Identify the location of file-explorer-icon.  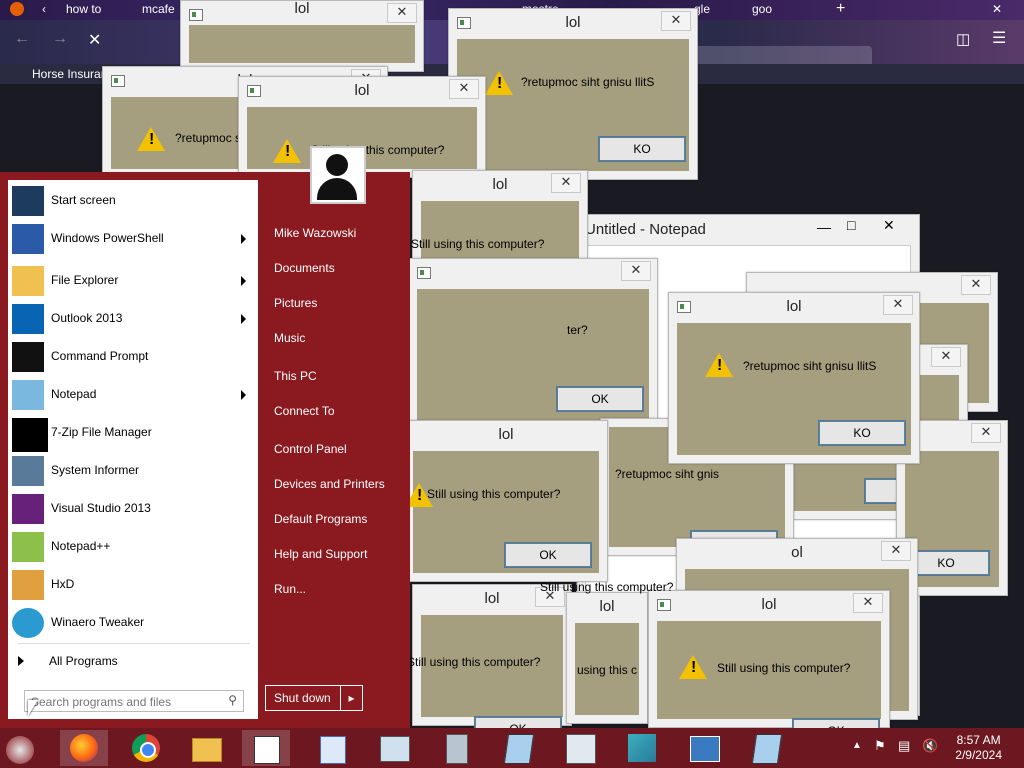
(207, 750).